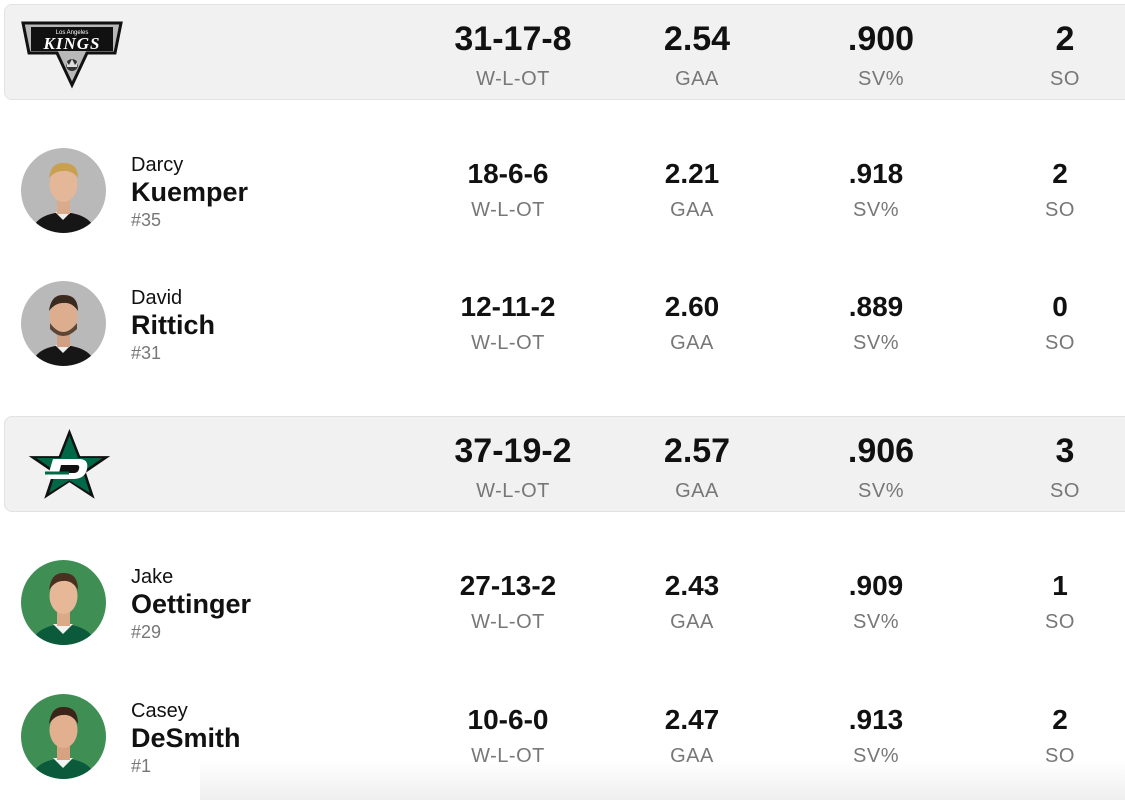  What do you see at coordinates (876, 192) in the screenshot?
I see `player-stat-save-pct: .918 SV%` at bounding box center [876, 192].